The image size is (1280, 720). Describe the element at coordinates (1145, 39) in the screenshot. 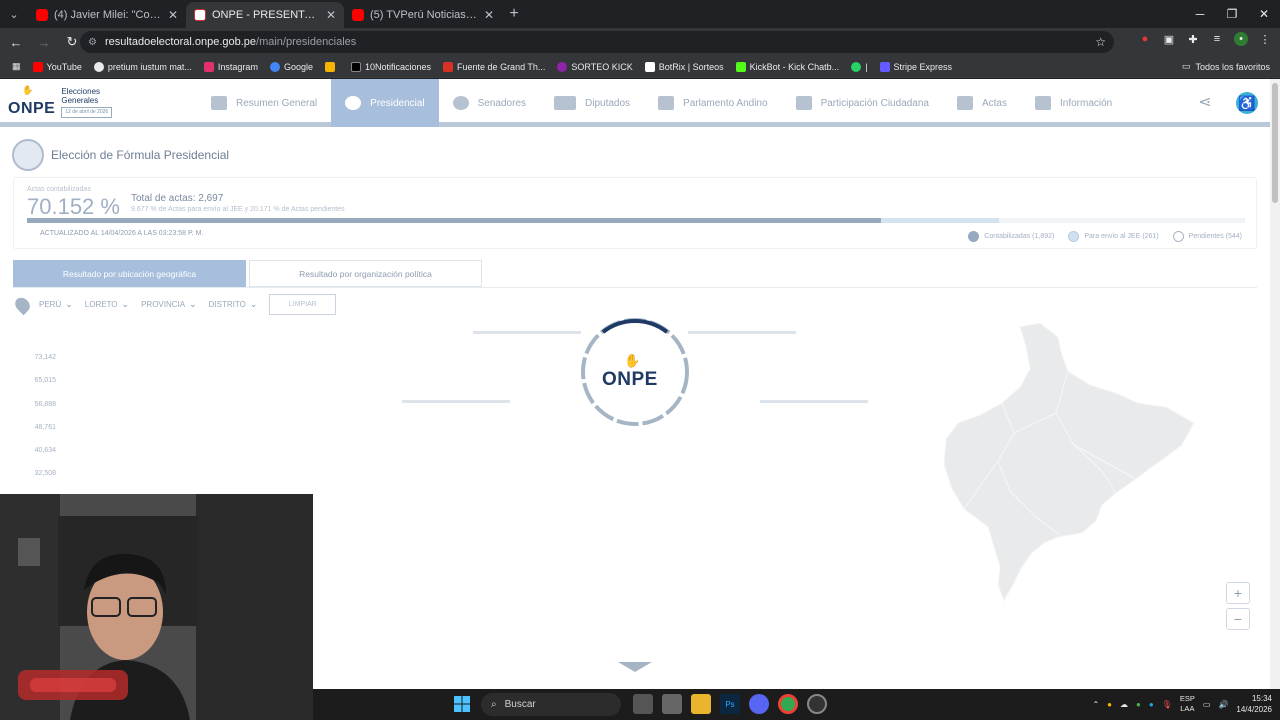

I see `record-icon: ●` at that location.